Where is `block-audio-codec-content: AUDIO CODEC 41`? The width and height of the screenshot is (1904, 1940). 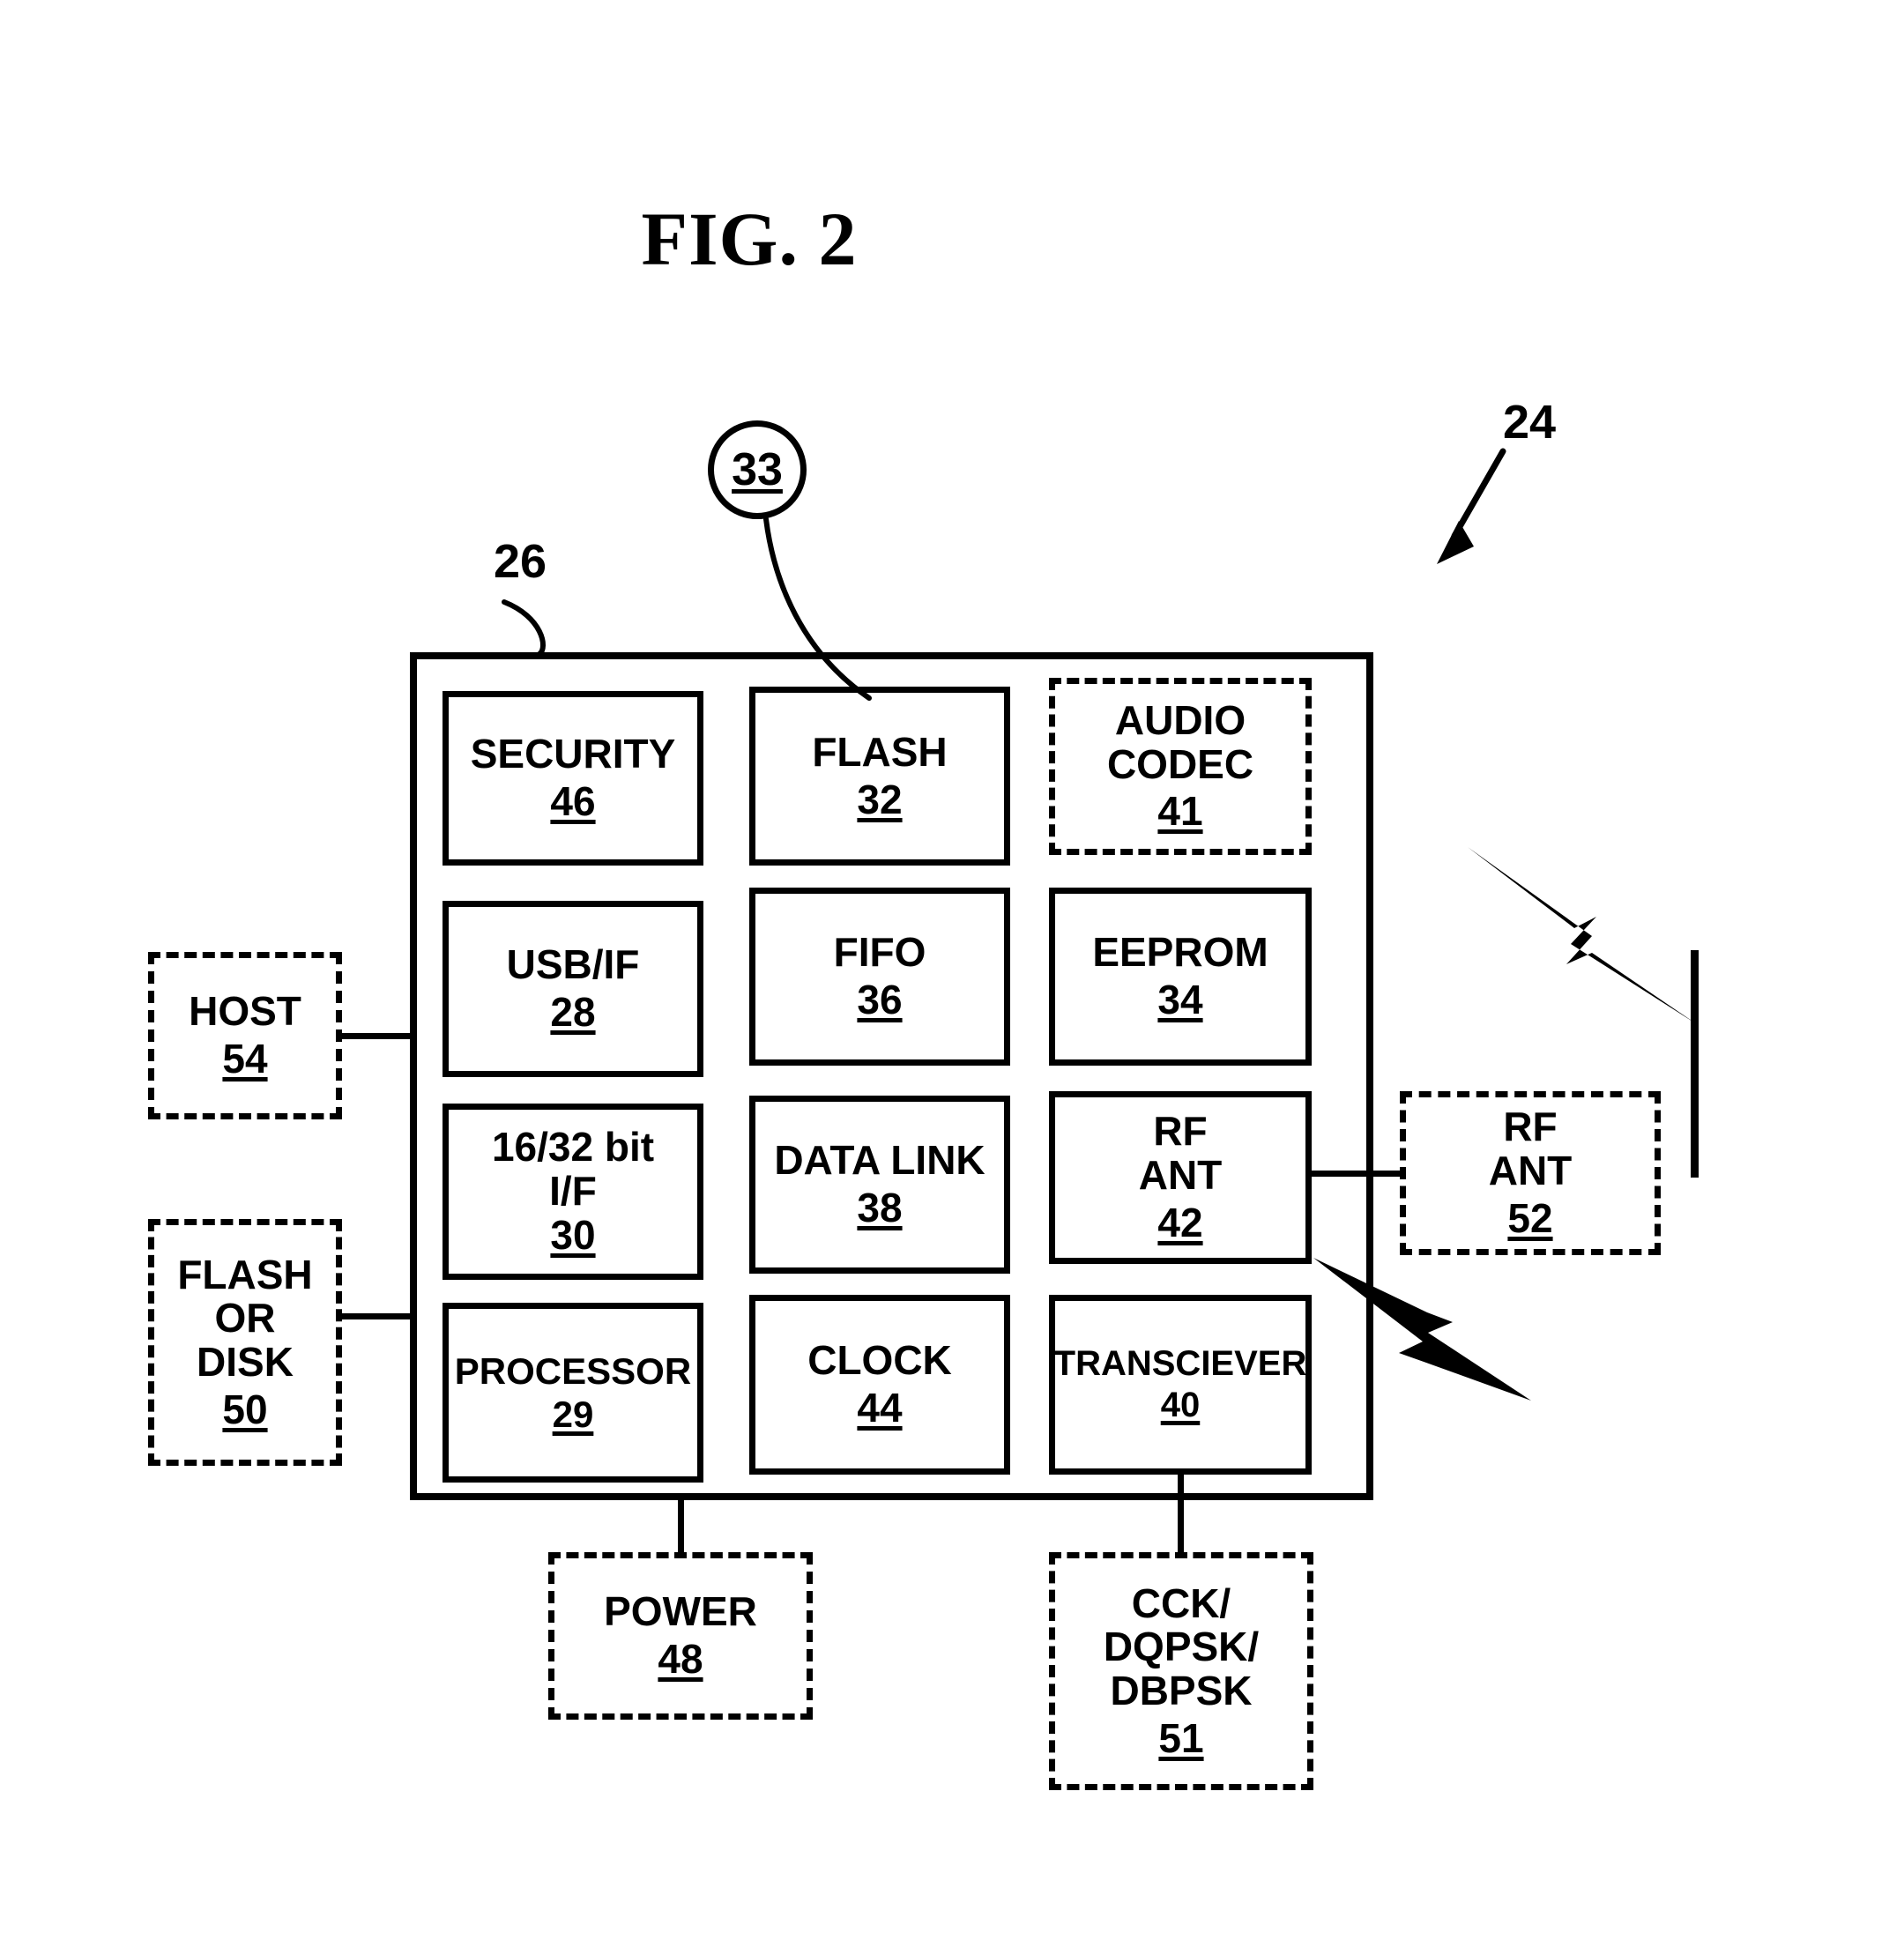
block-audio-codec-content: AUDIO CODEC 41 is located at coordinates (1180, 765).